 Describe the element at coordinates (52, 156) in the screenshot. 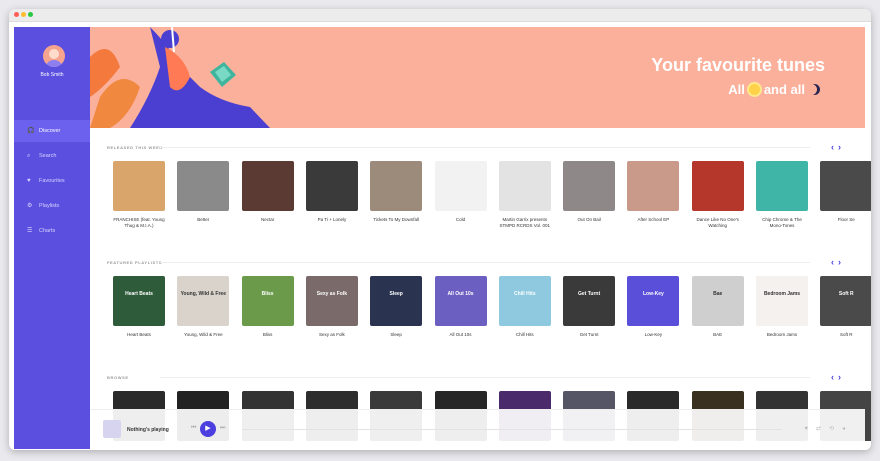

I see `sidebar-item-search: ⌕ Search` at that location.